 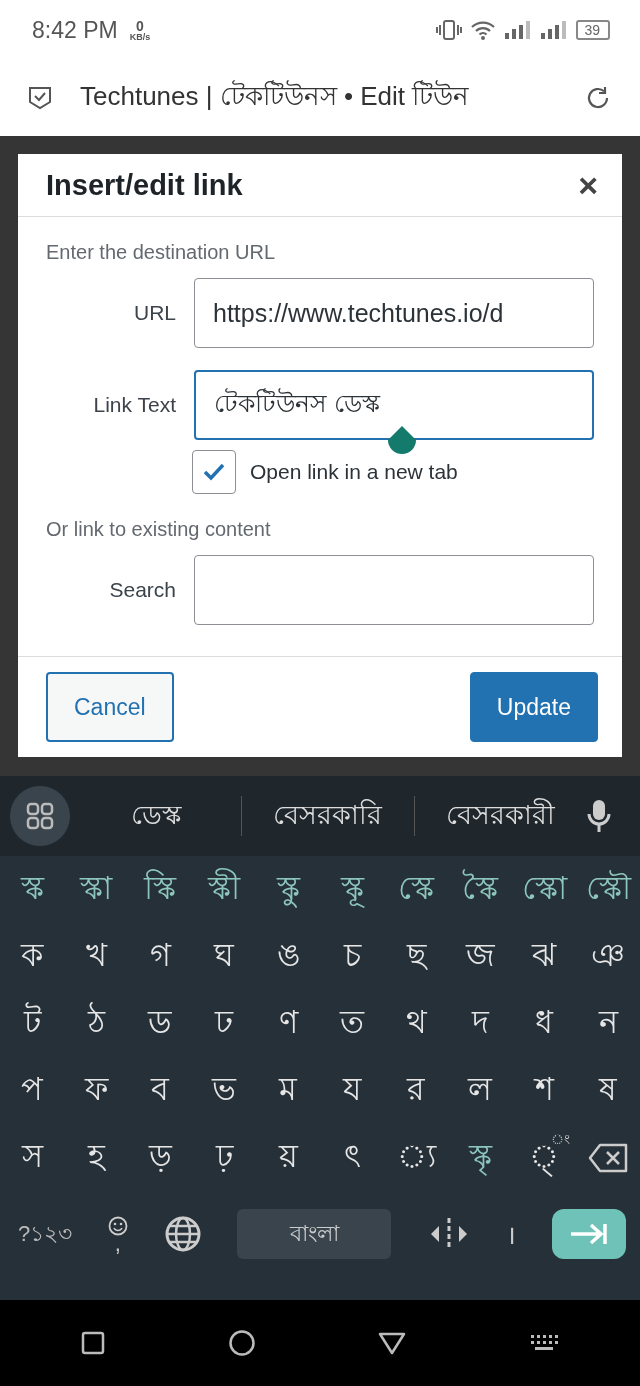 I want to click on keyboard-key: স্কি, so click(x=160, y=889).